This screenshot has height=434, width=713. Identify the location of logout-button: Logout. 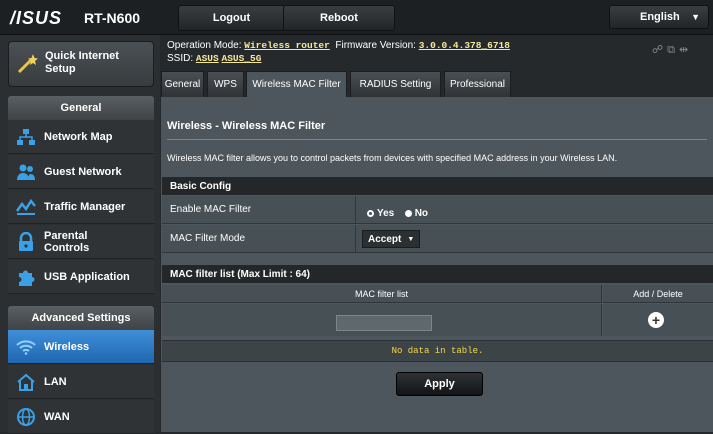
(231, 18).